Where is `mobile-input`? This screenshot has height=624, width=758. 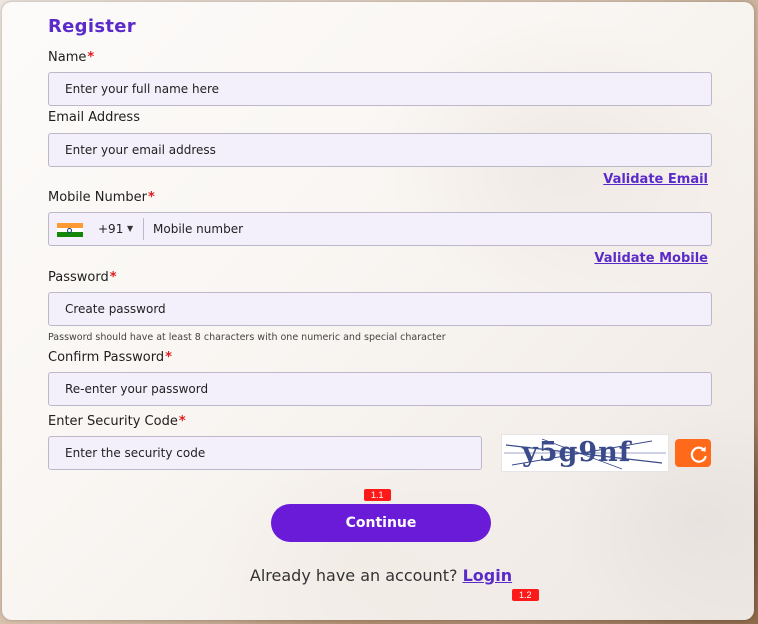
mobile-input is located at coordinates (423, 229).